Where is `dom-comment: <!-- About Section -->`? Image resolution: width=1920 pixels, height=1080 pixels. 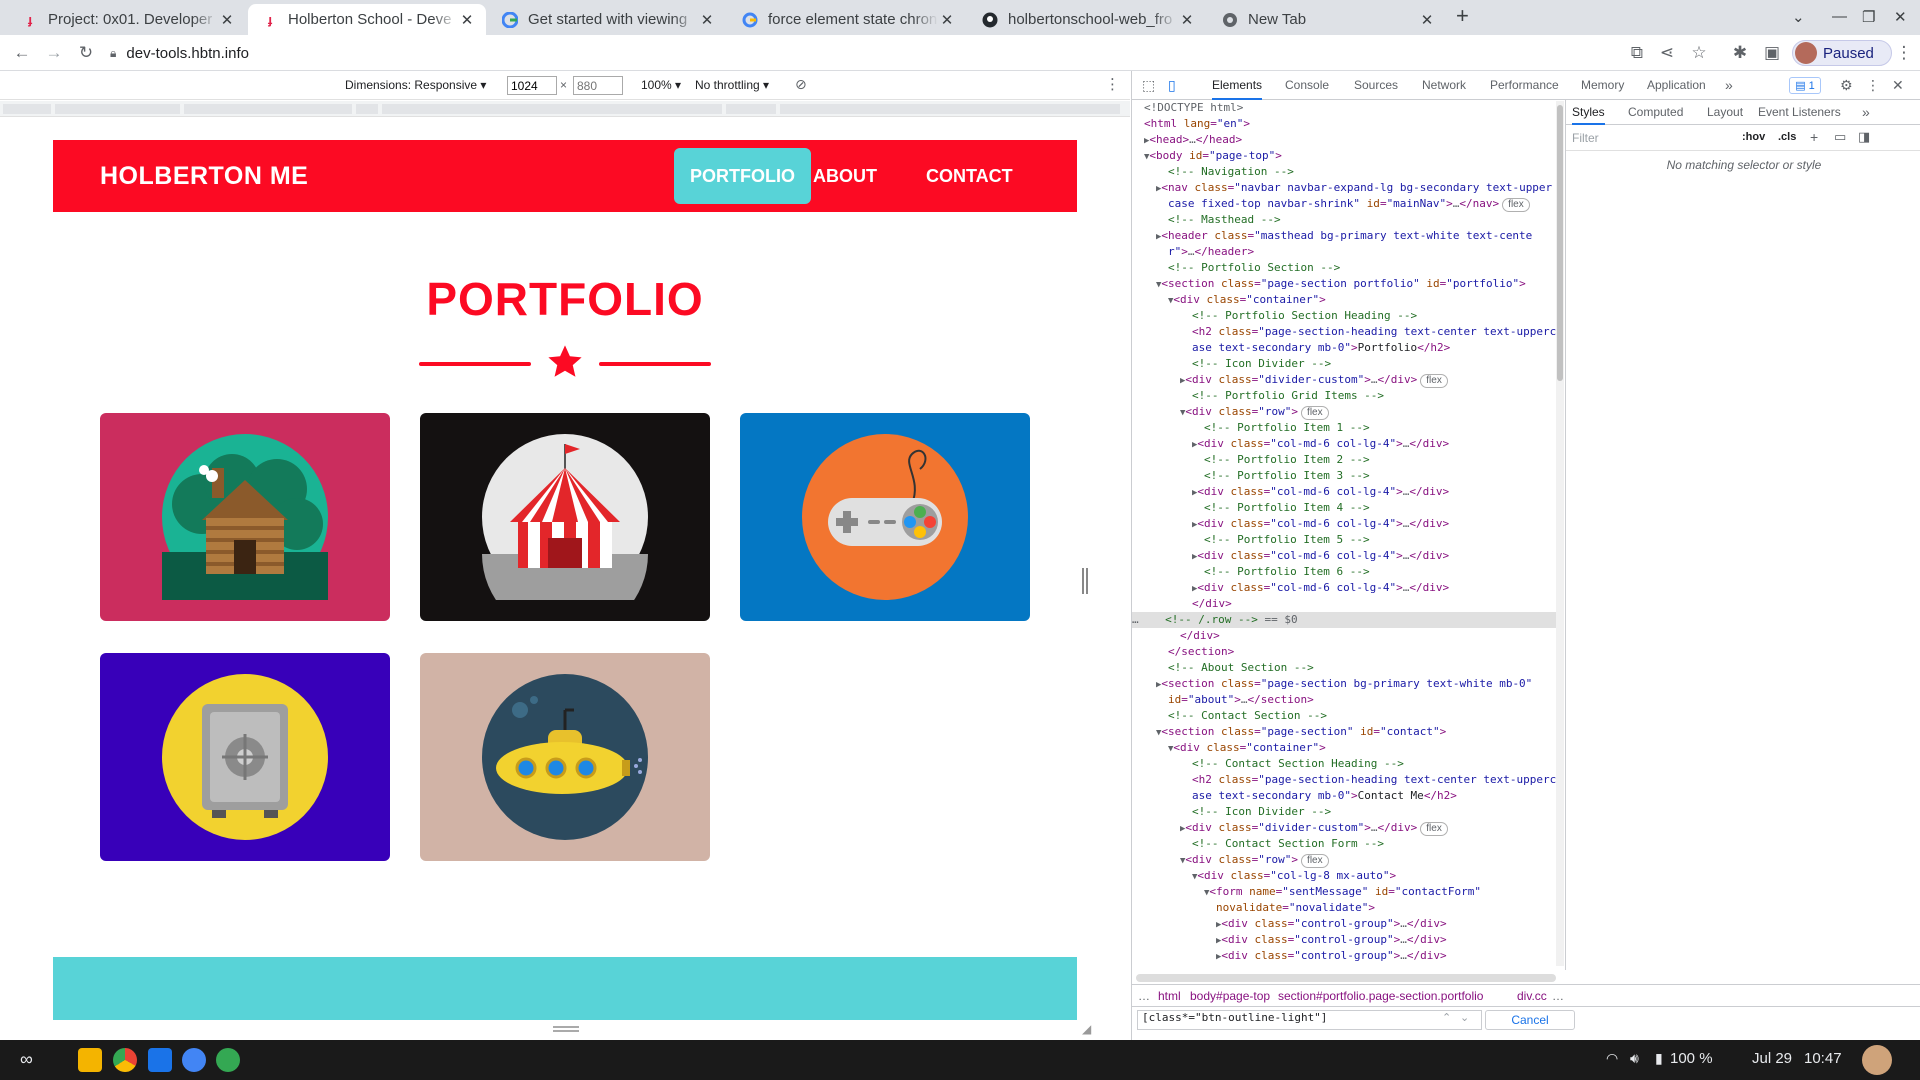
dom-comment: <!-- About Section --> is located at coordinates (1241, 668).